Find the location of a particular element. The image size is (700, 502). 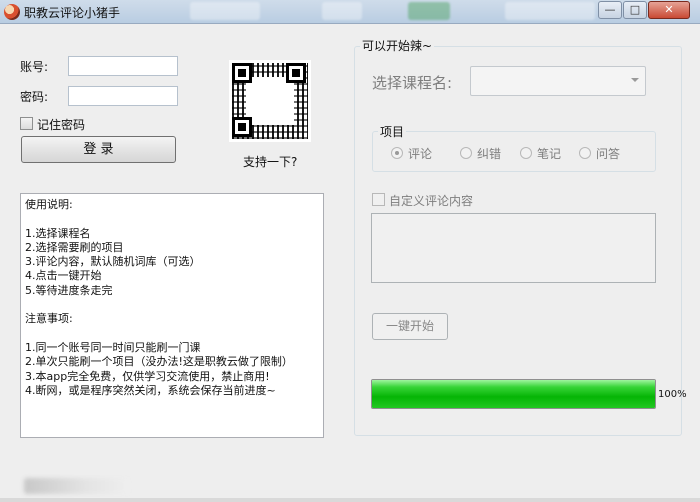

instruction-line: 4.断网，或是程序突然关闭，系统会保存当前进度~ is located at coordinates (150, 390).